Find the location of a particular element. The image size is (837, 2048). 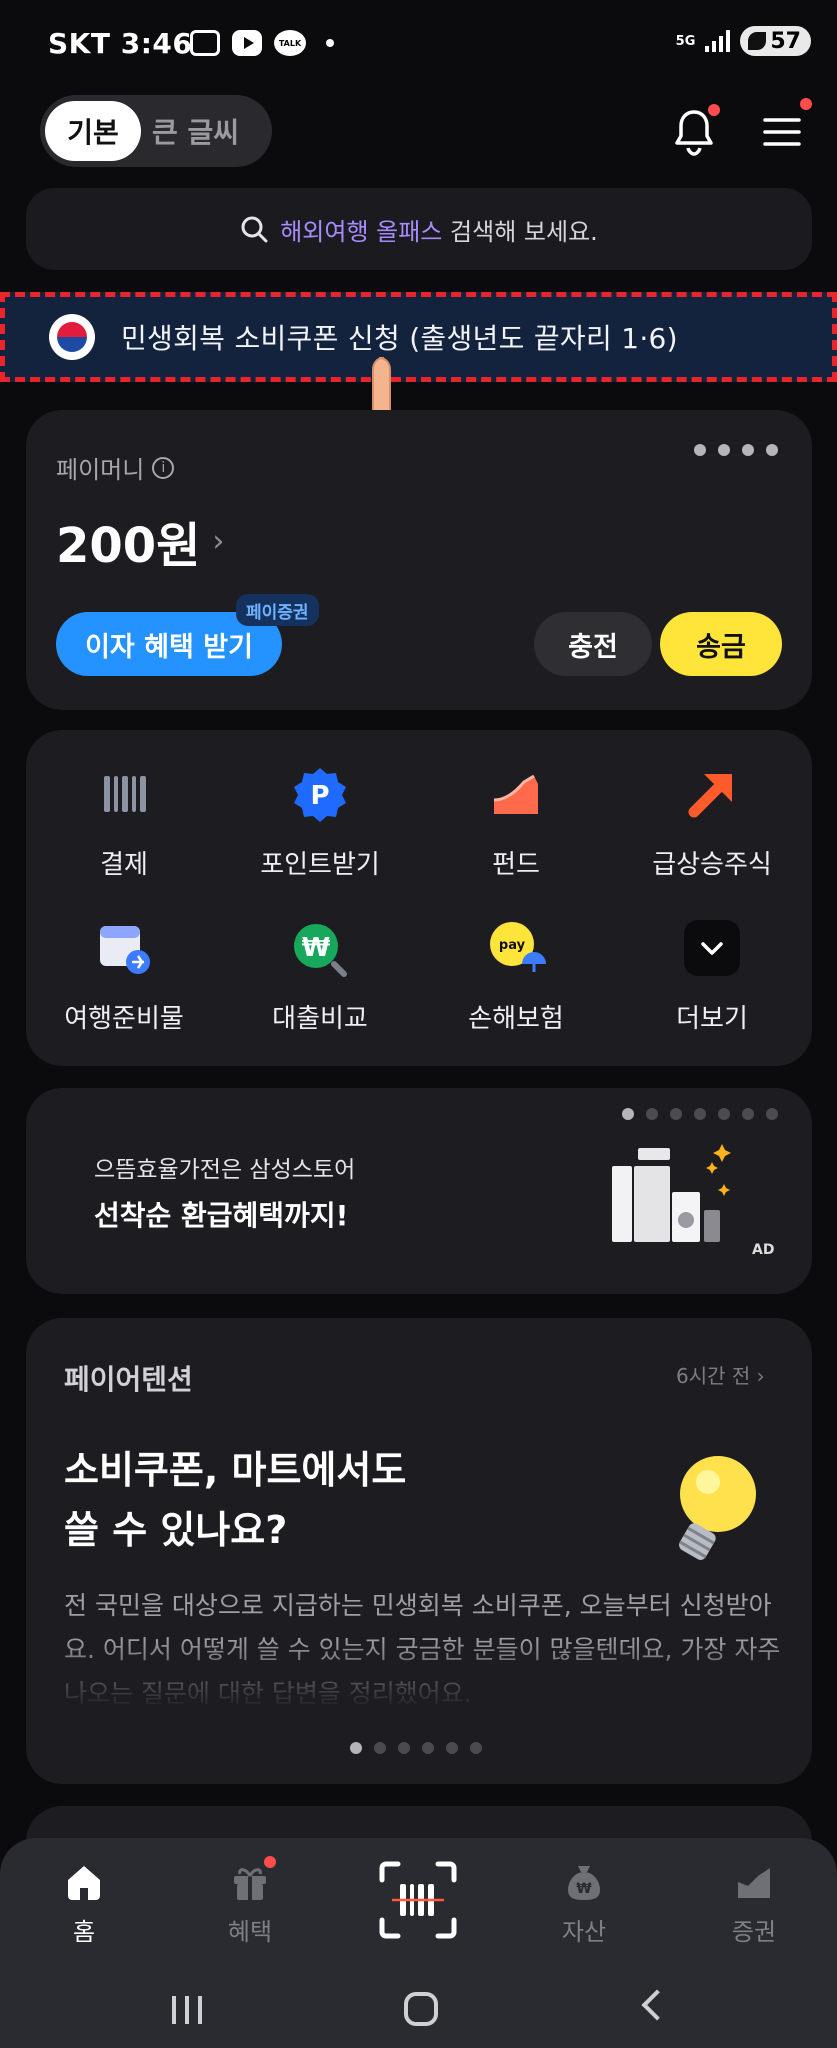

ad-banner: 으뜸효율가전은 삼성스토어 선착순 환급혜택까지! AD is located at coordinates (419, 1191).